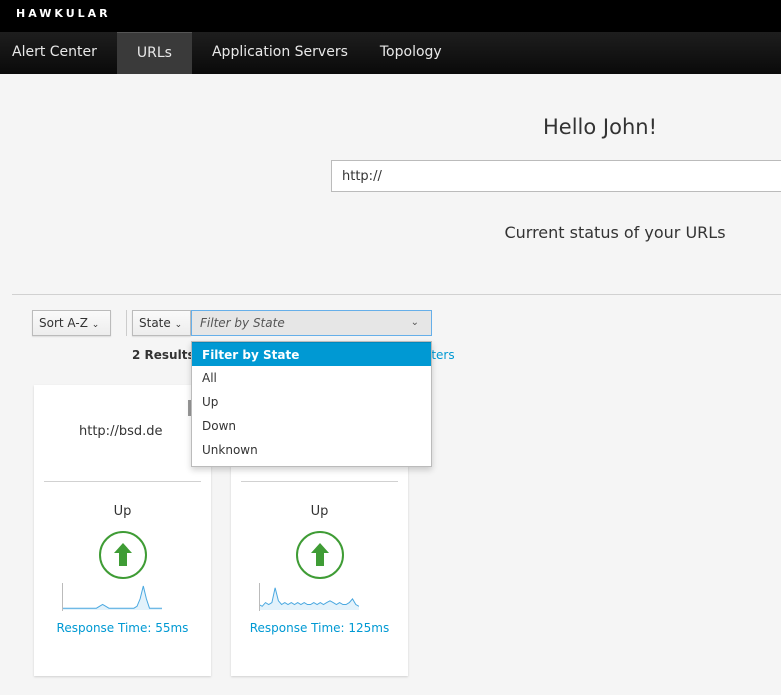 Image resolution: width=781 pixels, height=695 pixels. I want to click on url-card: http://bsd.de Up Response Time: 55ms, so click(122, 530).